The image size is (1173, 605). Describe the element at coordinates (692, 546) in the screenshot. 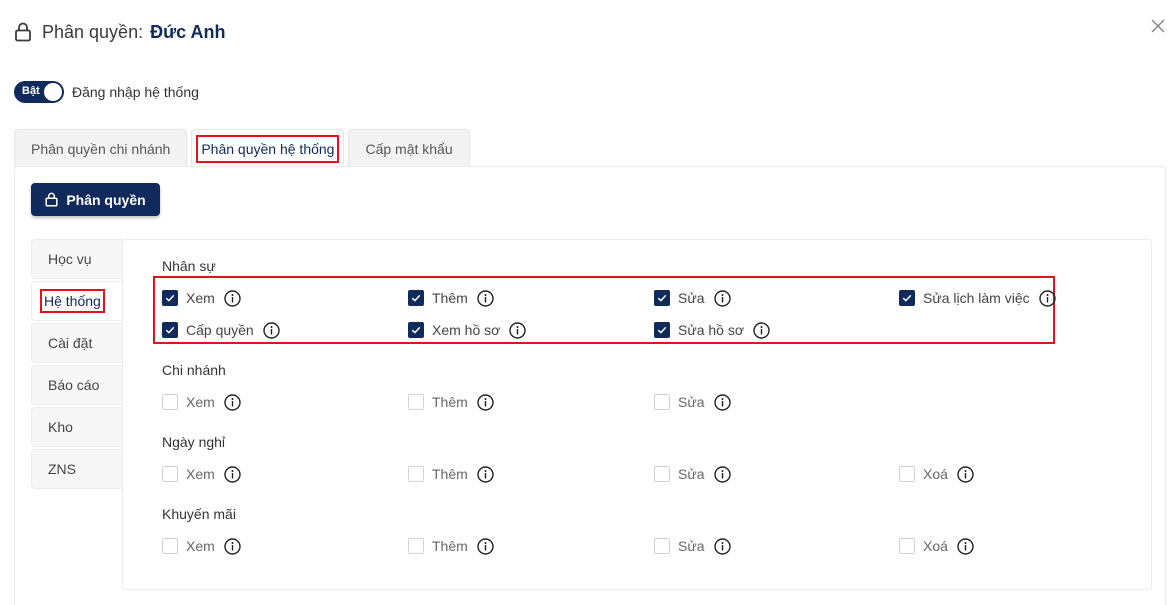

I see `permission-promotion-2: Sửa` at that location.